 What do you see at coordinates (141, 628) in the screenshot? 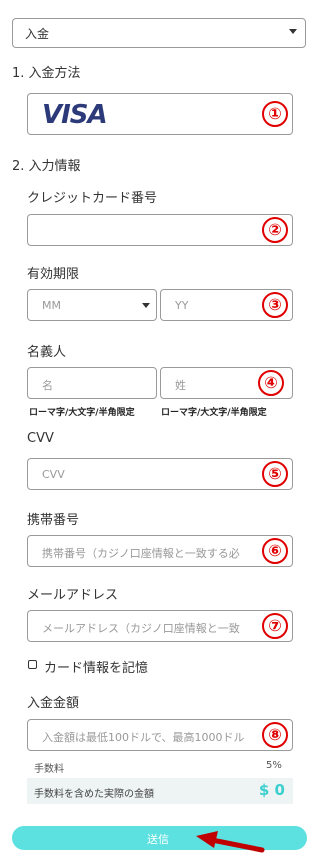
I see `email-placeholder: メールアドレス（カジノ口座情報と一致` at bounding box center [141, 628].